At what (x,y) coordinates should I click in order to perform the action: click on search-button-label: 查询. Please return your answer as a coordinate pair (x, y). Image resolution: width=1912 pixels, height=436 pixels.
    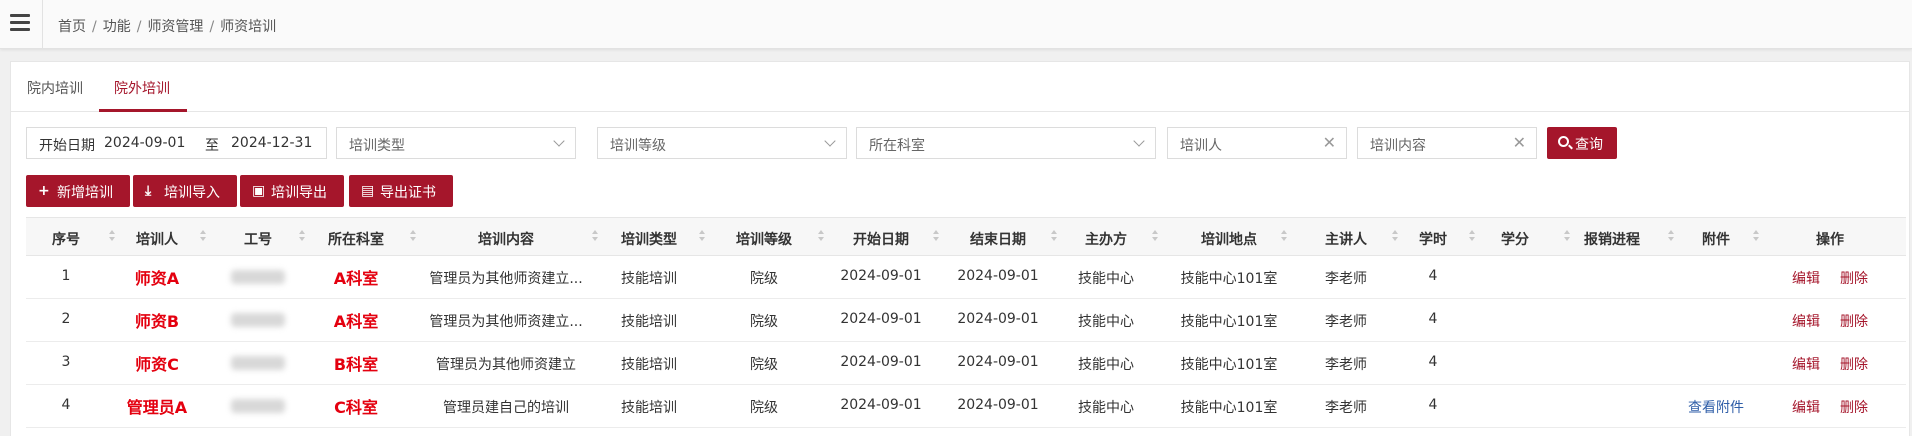
    Looking at the image, I should click on (1589, 145).